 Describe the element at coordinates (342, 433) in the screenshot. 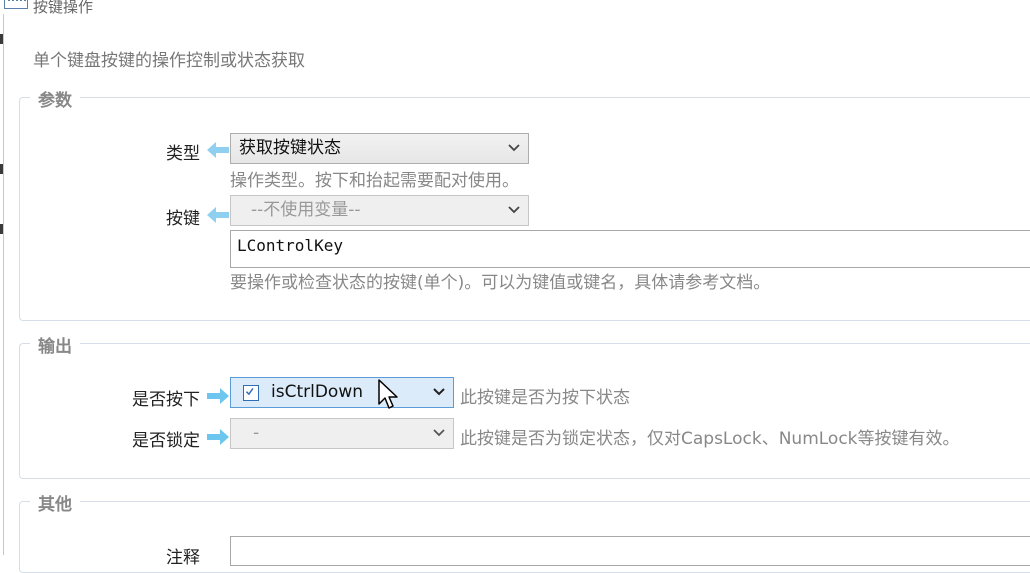

I see `is-locked-select: -` at that location.